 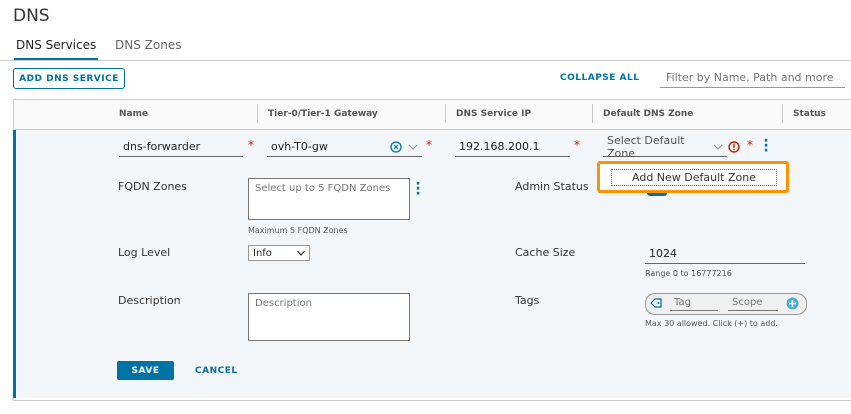 I want to click on fqdn-zones-input: Select up to 5 FQDN Zones, so click(x=329, y=199).